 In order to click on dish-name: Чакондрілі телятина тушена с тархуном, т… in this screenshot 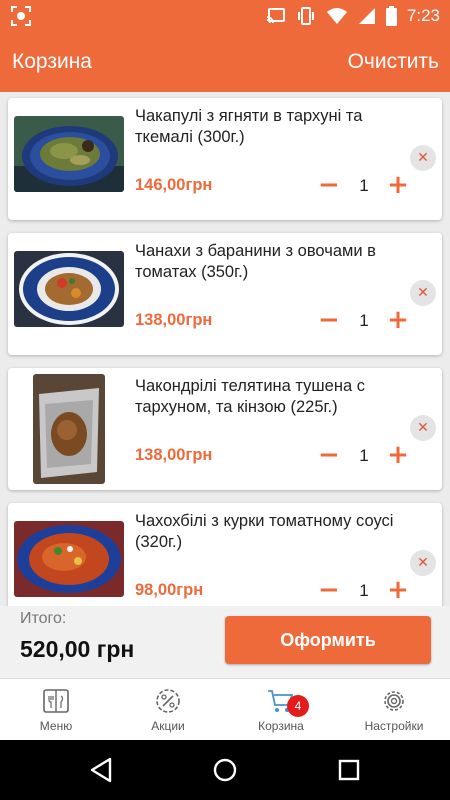, I will do `click(250, 396)`.